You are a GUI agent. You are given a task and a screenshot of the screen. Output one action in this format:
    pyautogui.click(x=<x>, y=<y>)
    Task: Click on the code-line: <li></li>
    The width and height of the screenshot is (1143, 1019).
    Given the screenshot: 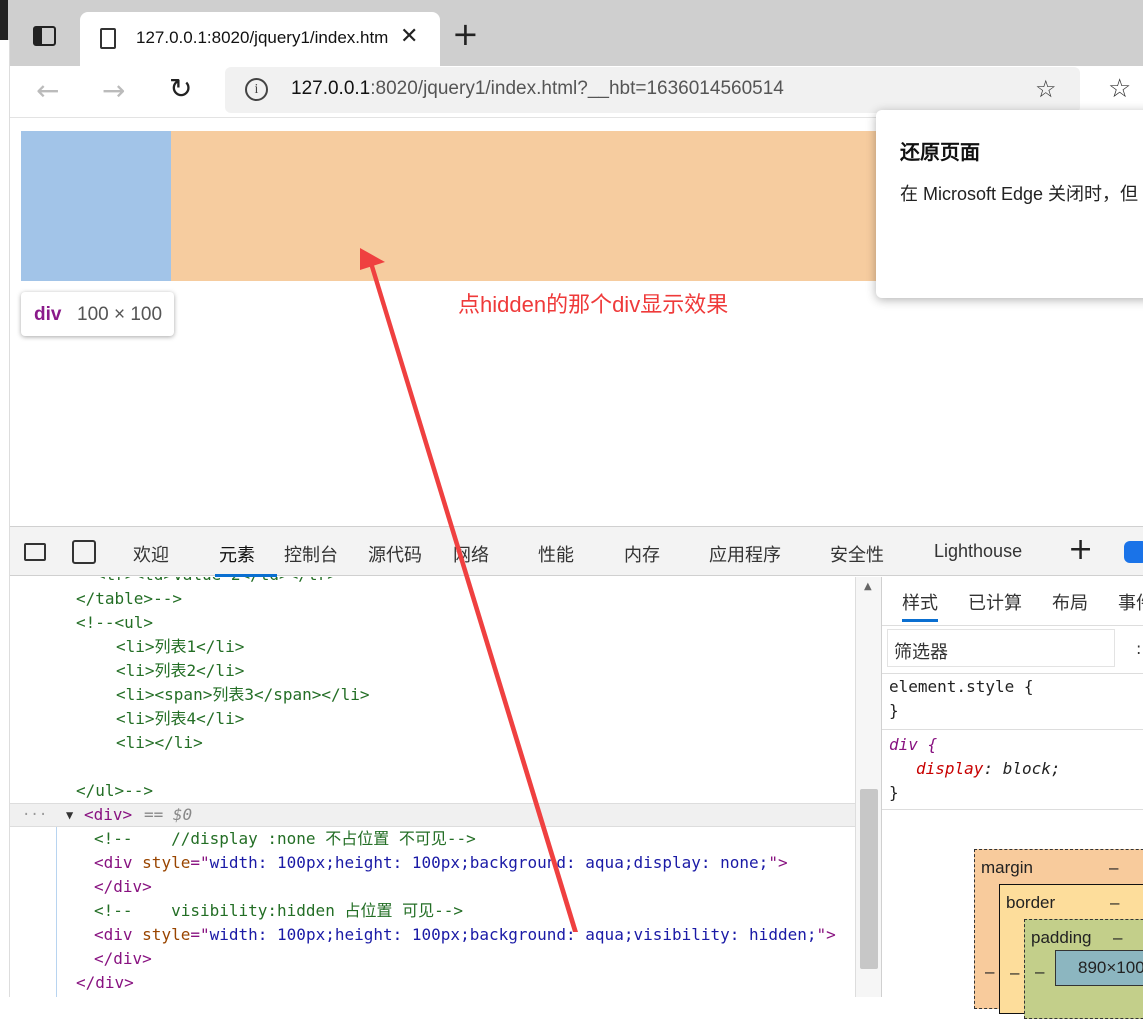 What is the action you would take?
    pyautogui.click(x=159, y=743)
    